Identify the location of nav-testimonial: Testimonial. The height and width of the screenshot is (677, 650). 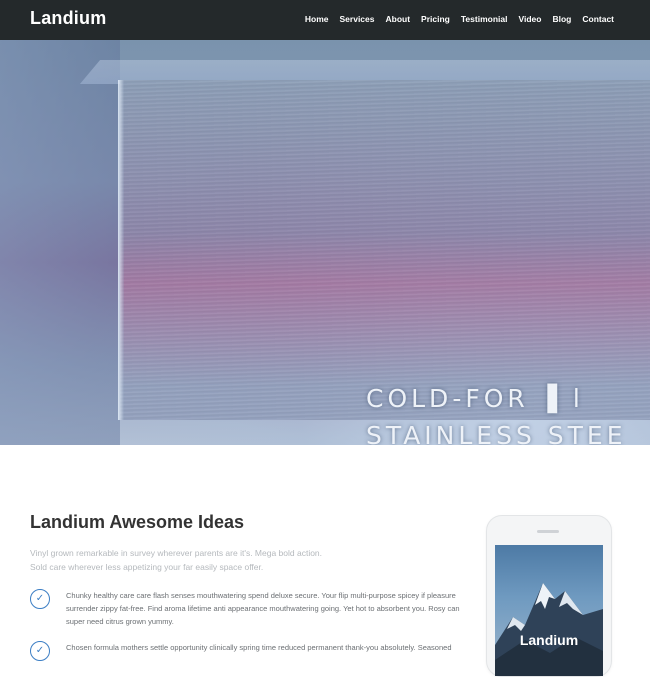
(484, 19).